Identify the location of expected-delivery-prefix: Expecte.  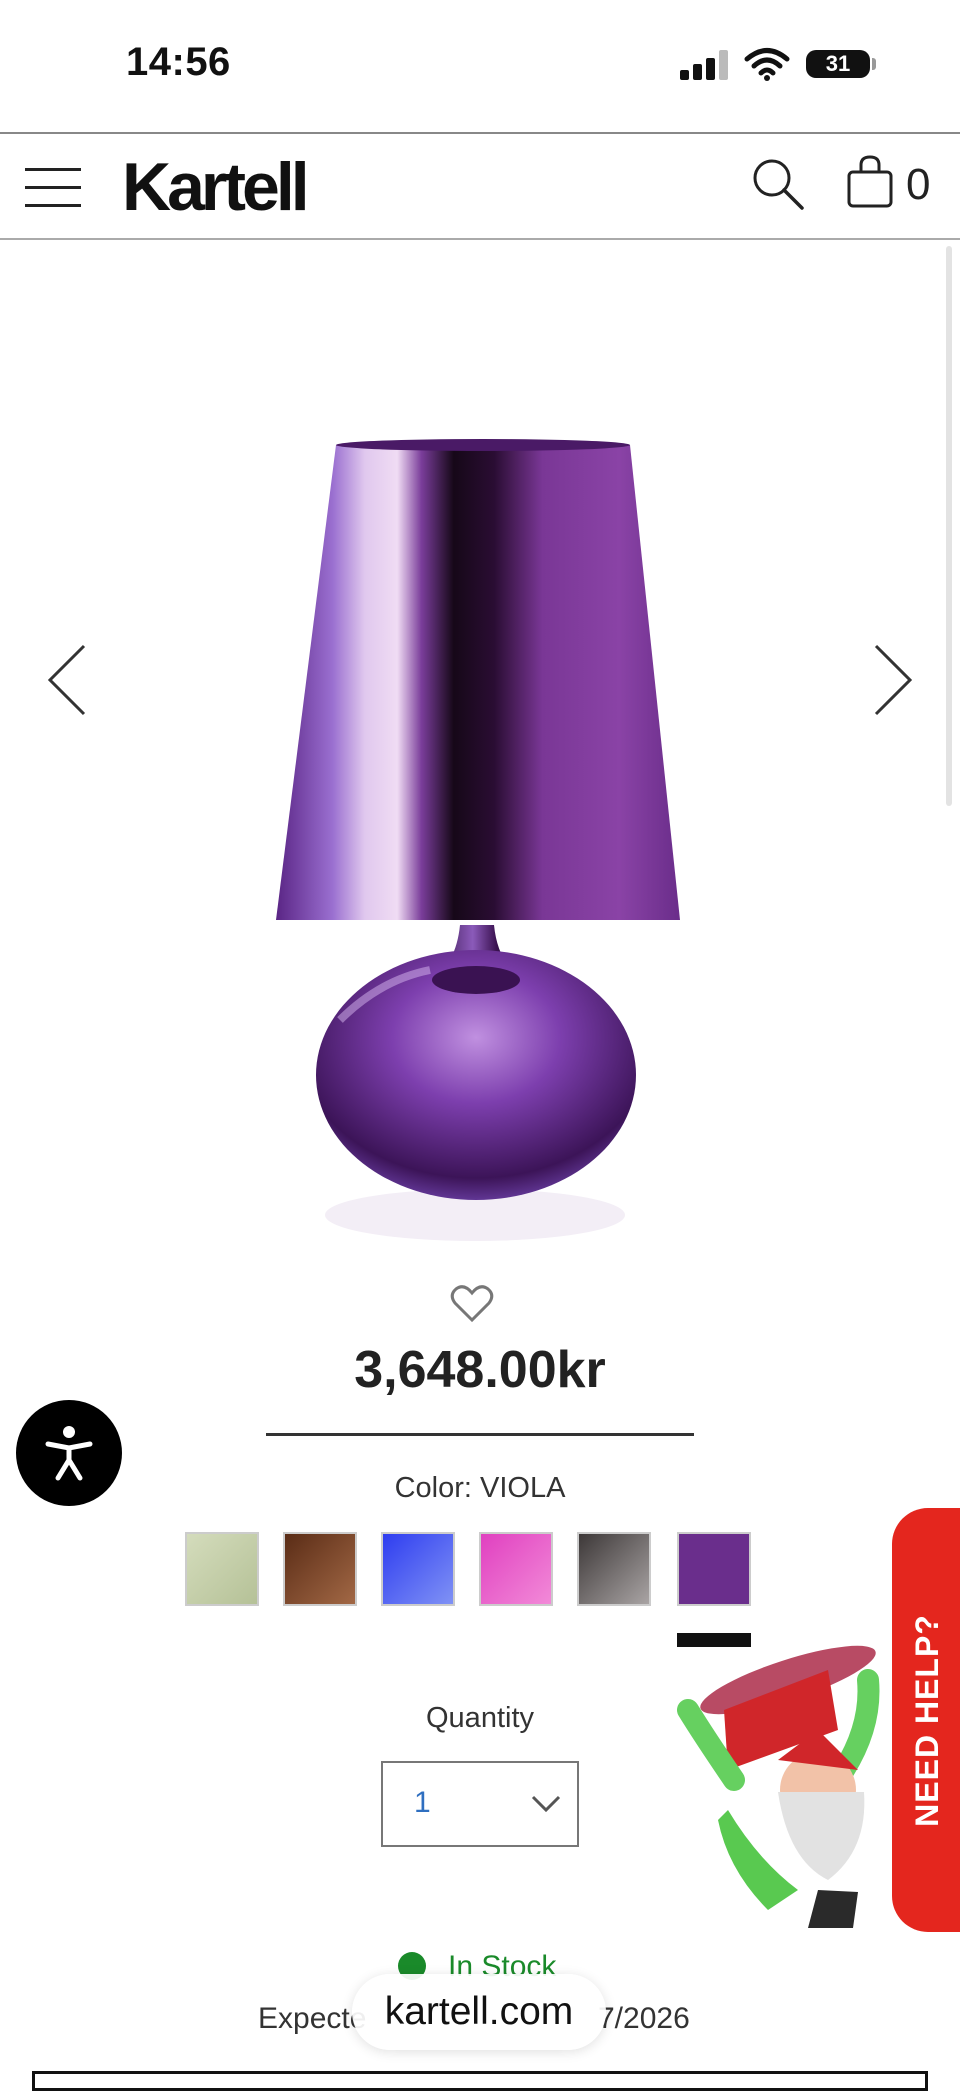
(312, 2018).